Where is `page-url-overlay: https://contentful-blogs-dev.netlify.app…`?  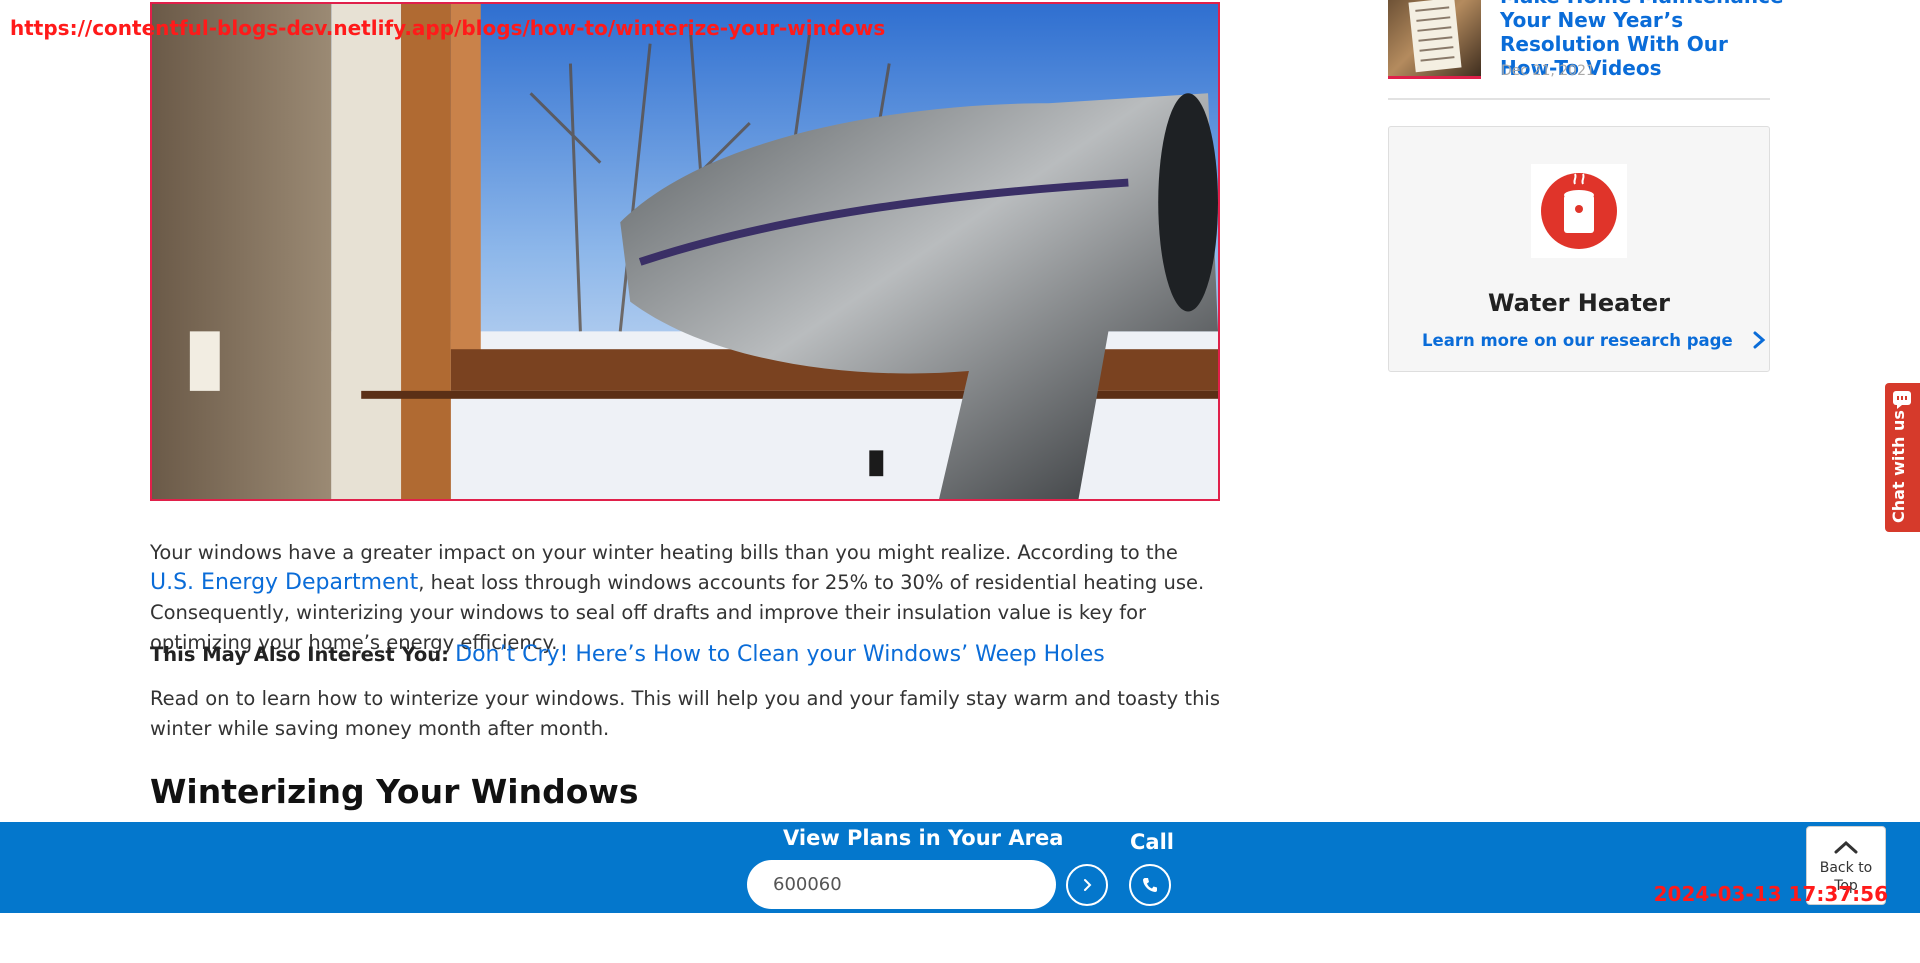
page-url-overlay: https://contentful-blogs-dev.netlify.app… is located at coordinates (448, 28).